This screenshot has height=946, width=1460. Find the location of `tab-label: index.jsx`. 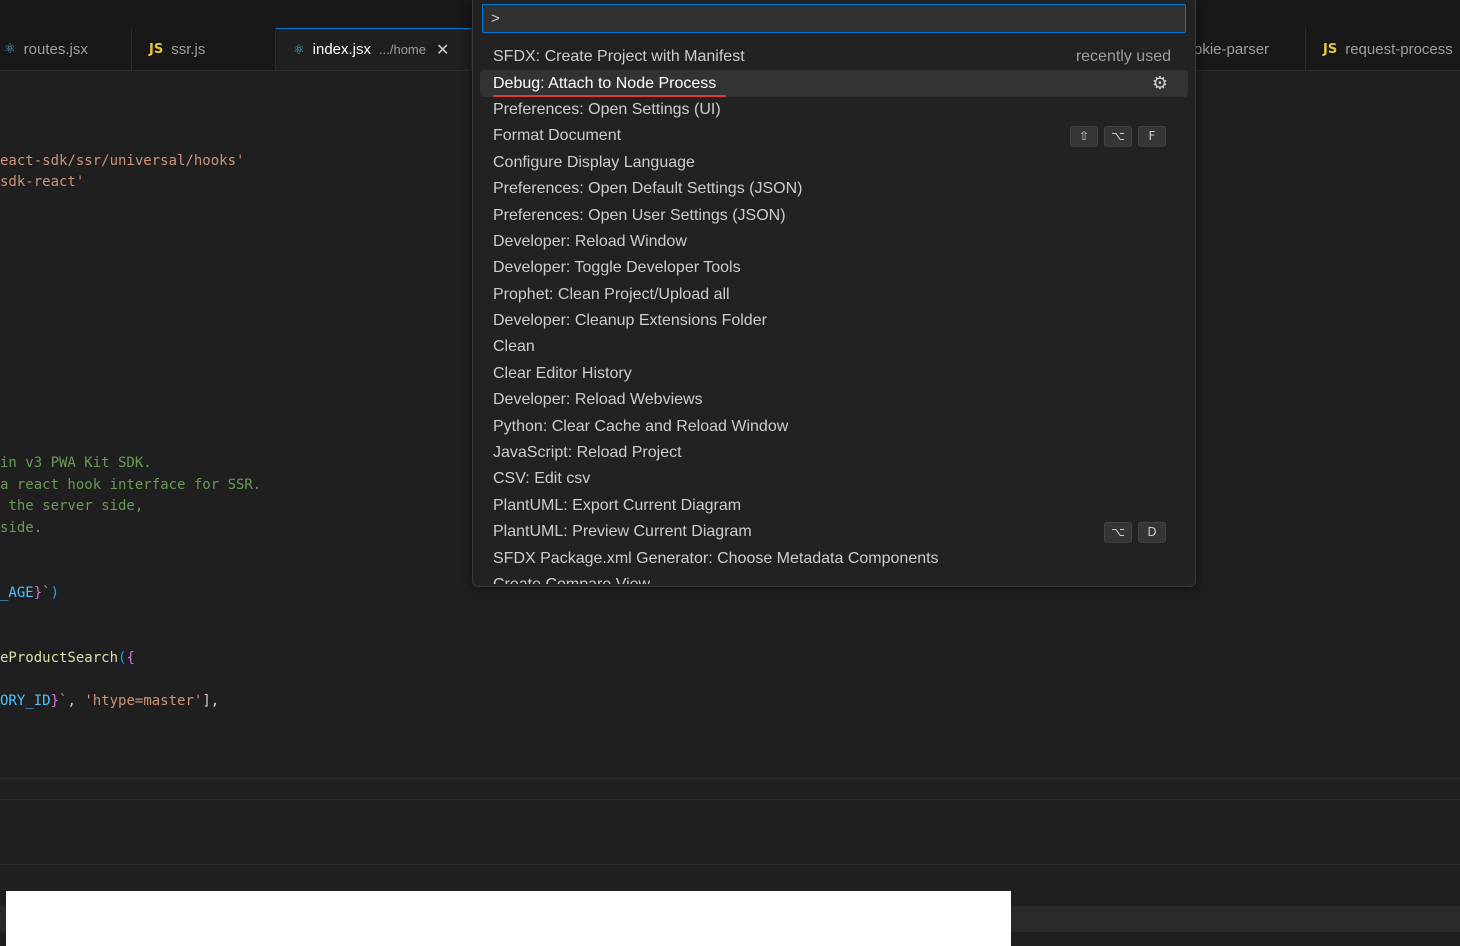

tab-label: index.jsx is located at coordinates (342, 49).